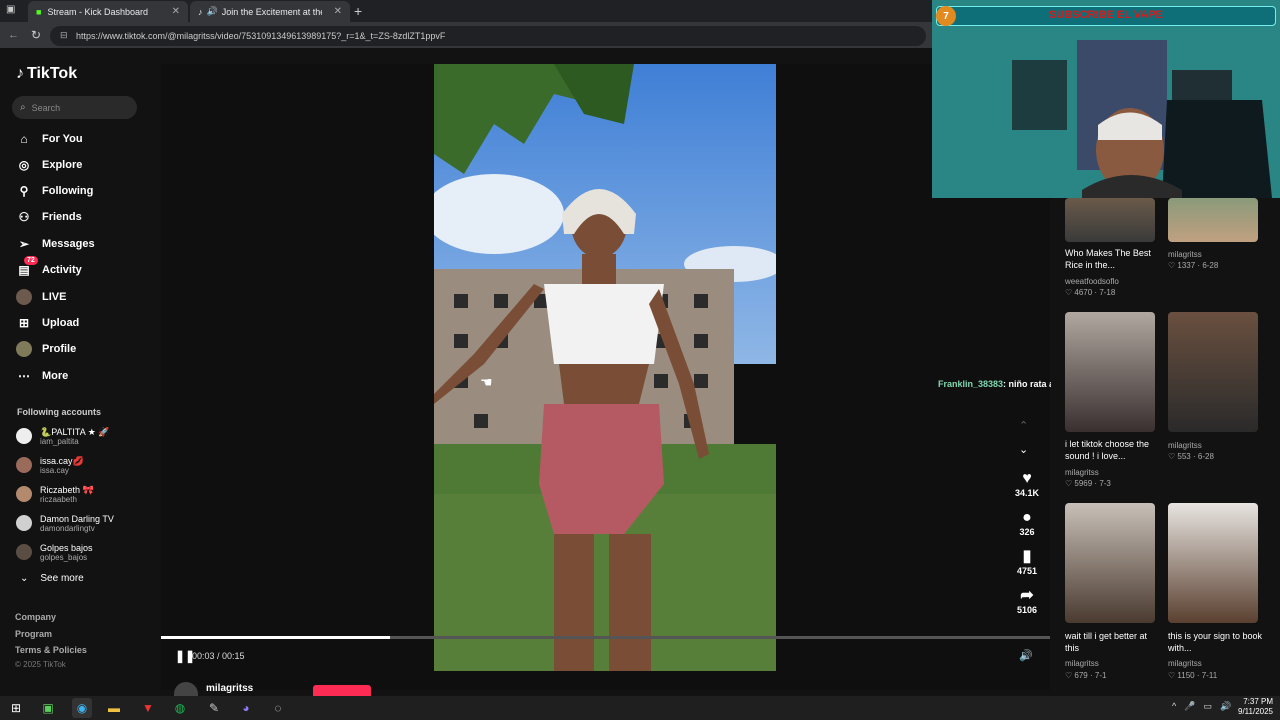  I want to click on account-item: Golpes bajos golpes_bajos, so click(54, 552).